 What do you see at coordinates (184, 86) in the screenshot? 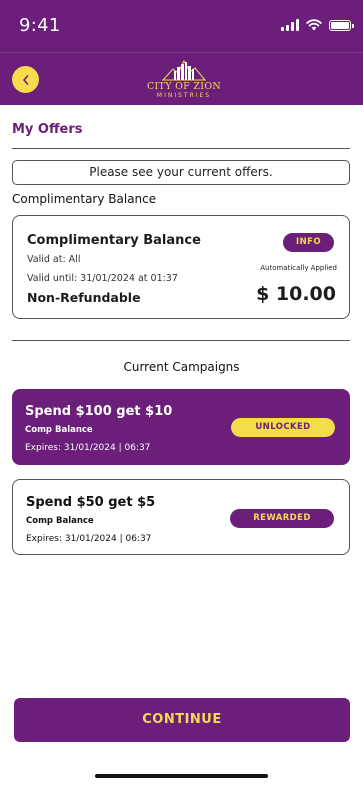
I see `logo-title: CITY OF ZION` at bounding box center [184, 86].